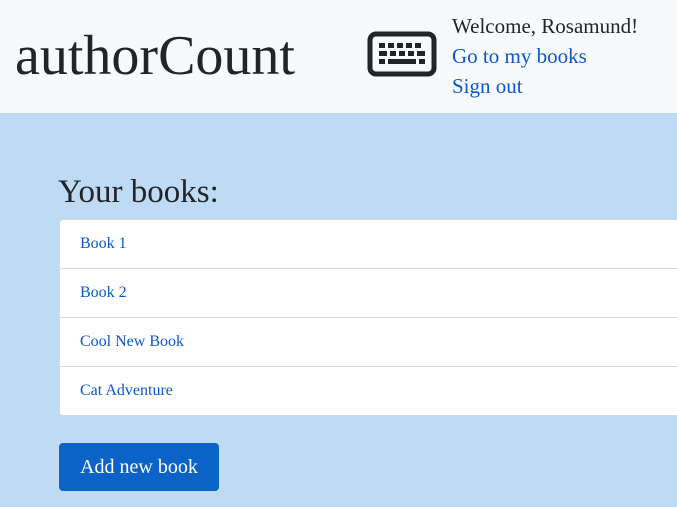 The image size is (677, 507). What do you see at coordinates (545, 86) in the screenshot?
I see `sign-out-link: Sign out` at bounding box center [545, 86].